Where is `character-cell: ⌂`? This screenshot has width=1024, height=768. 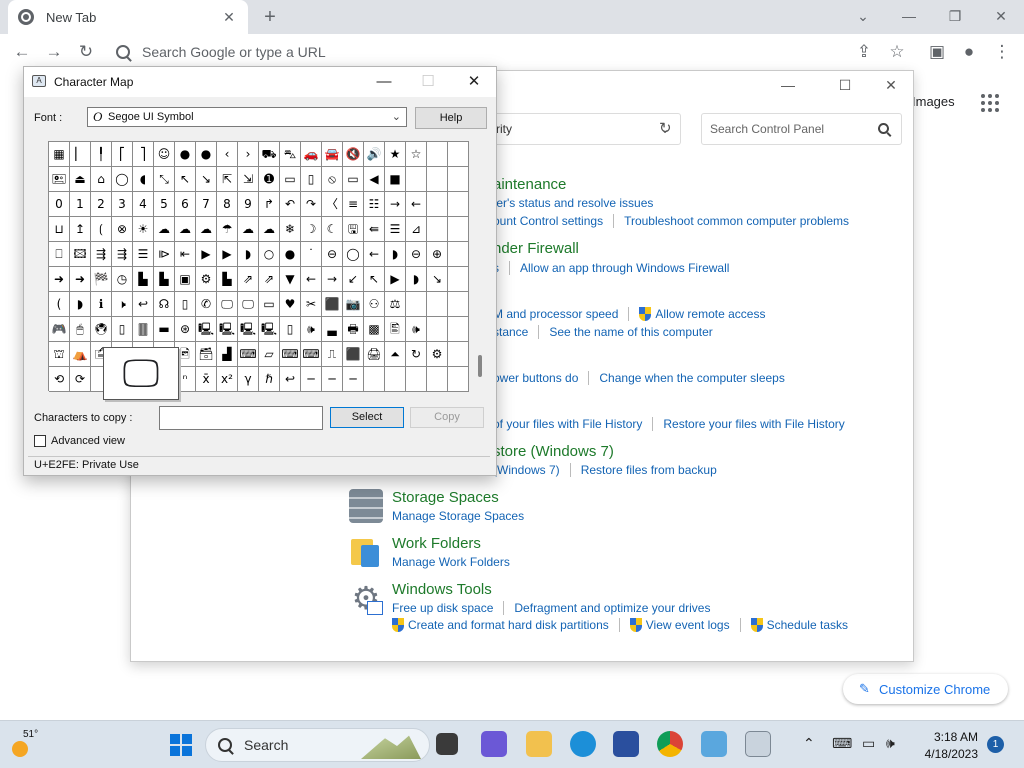 character-cell: ⌂ is located at coordinates (101, 179).